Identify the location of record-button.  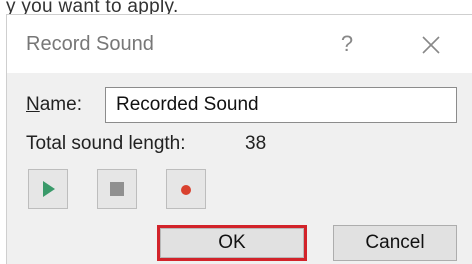
(186, 189).